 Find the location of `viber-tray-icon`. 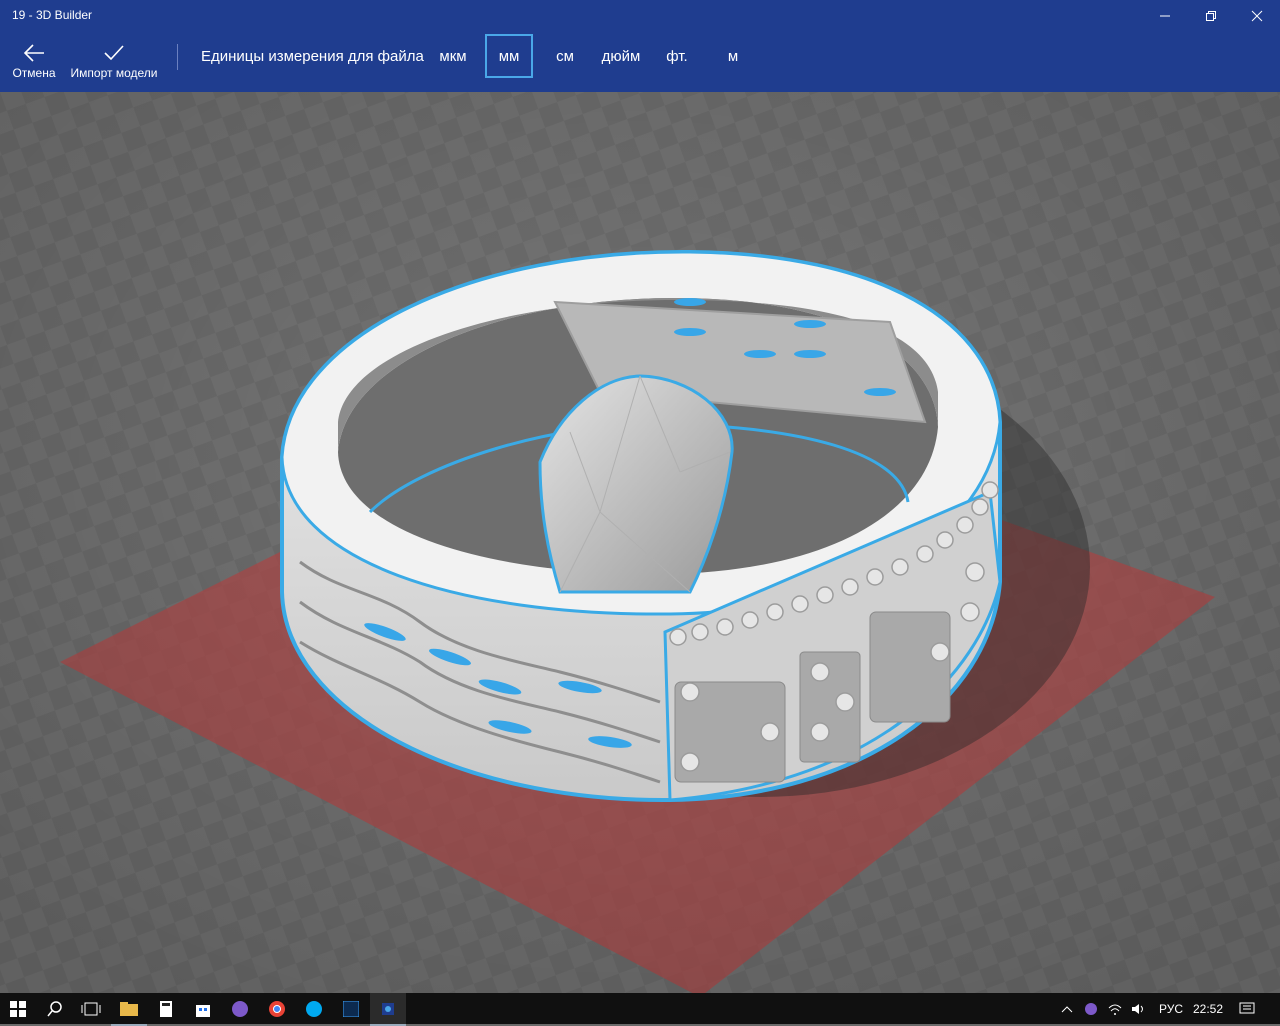

viber-tray-icon is located at coordinates (1091, 1008).